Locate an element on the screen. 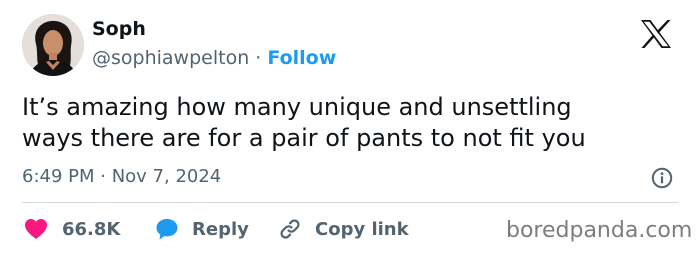 This screenshot has width=700, height=256. divider is located at coordinates (350, 202).